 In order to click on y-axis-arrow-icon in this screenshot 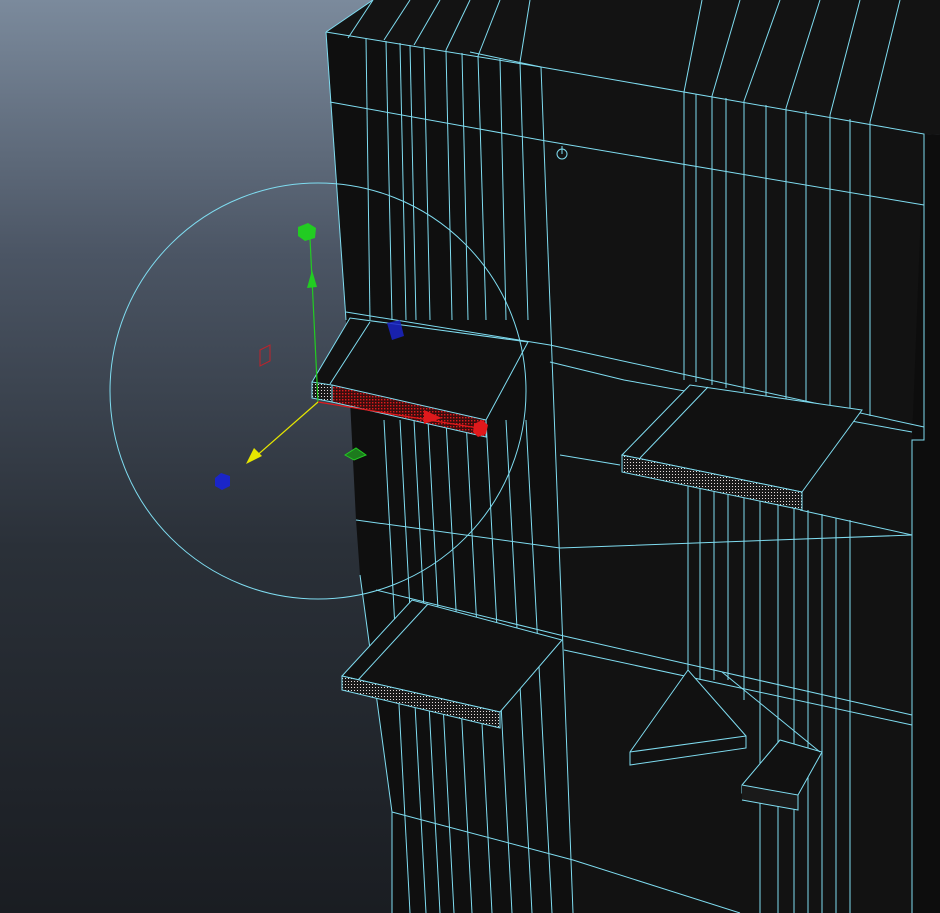, I will do `click(312, 279)`.